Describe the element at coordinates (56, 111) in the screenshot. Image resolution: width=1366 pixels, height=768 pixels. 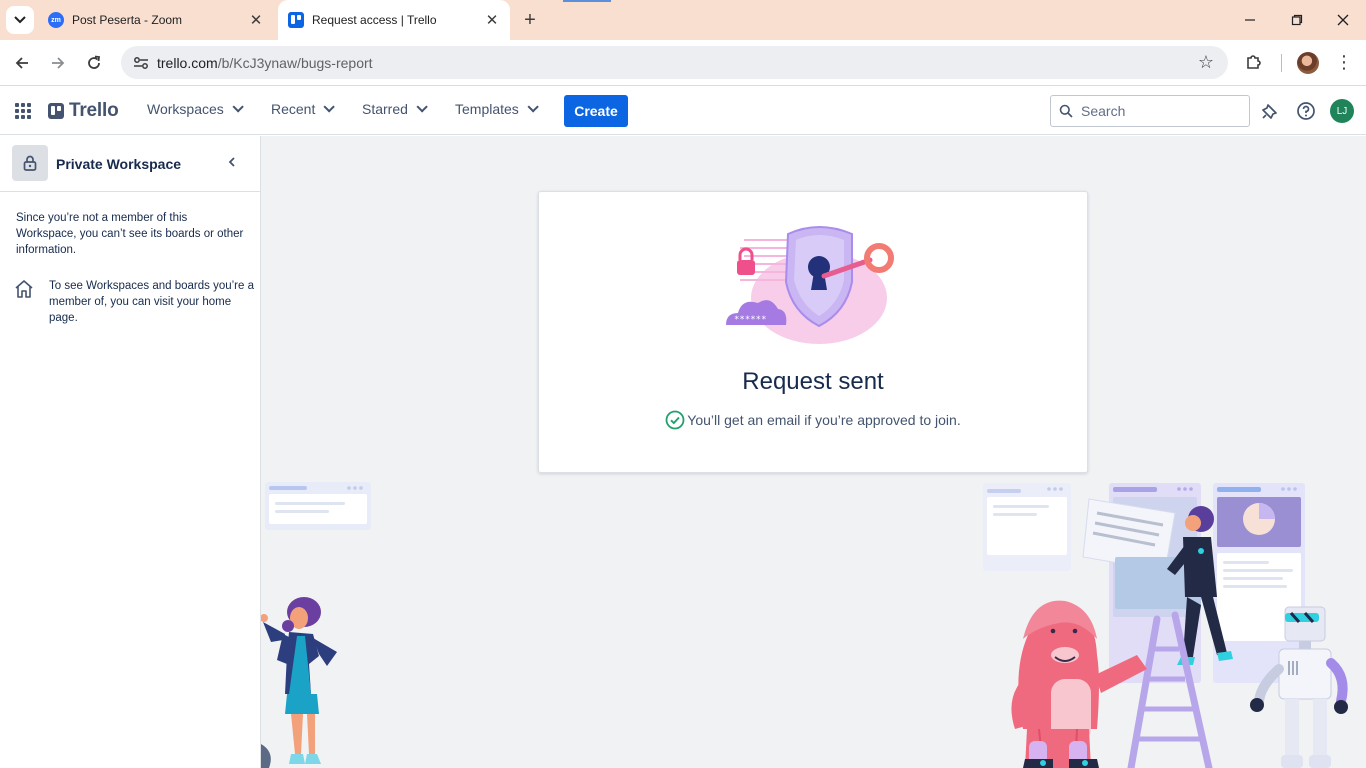
I see `trello-logo-icon` at that location.